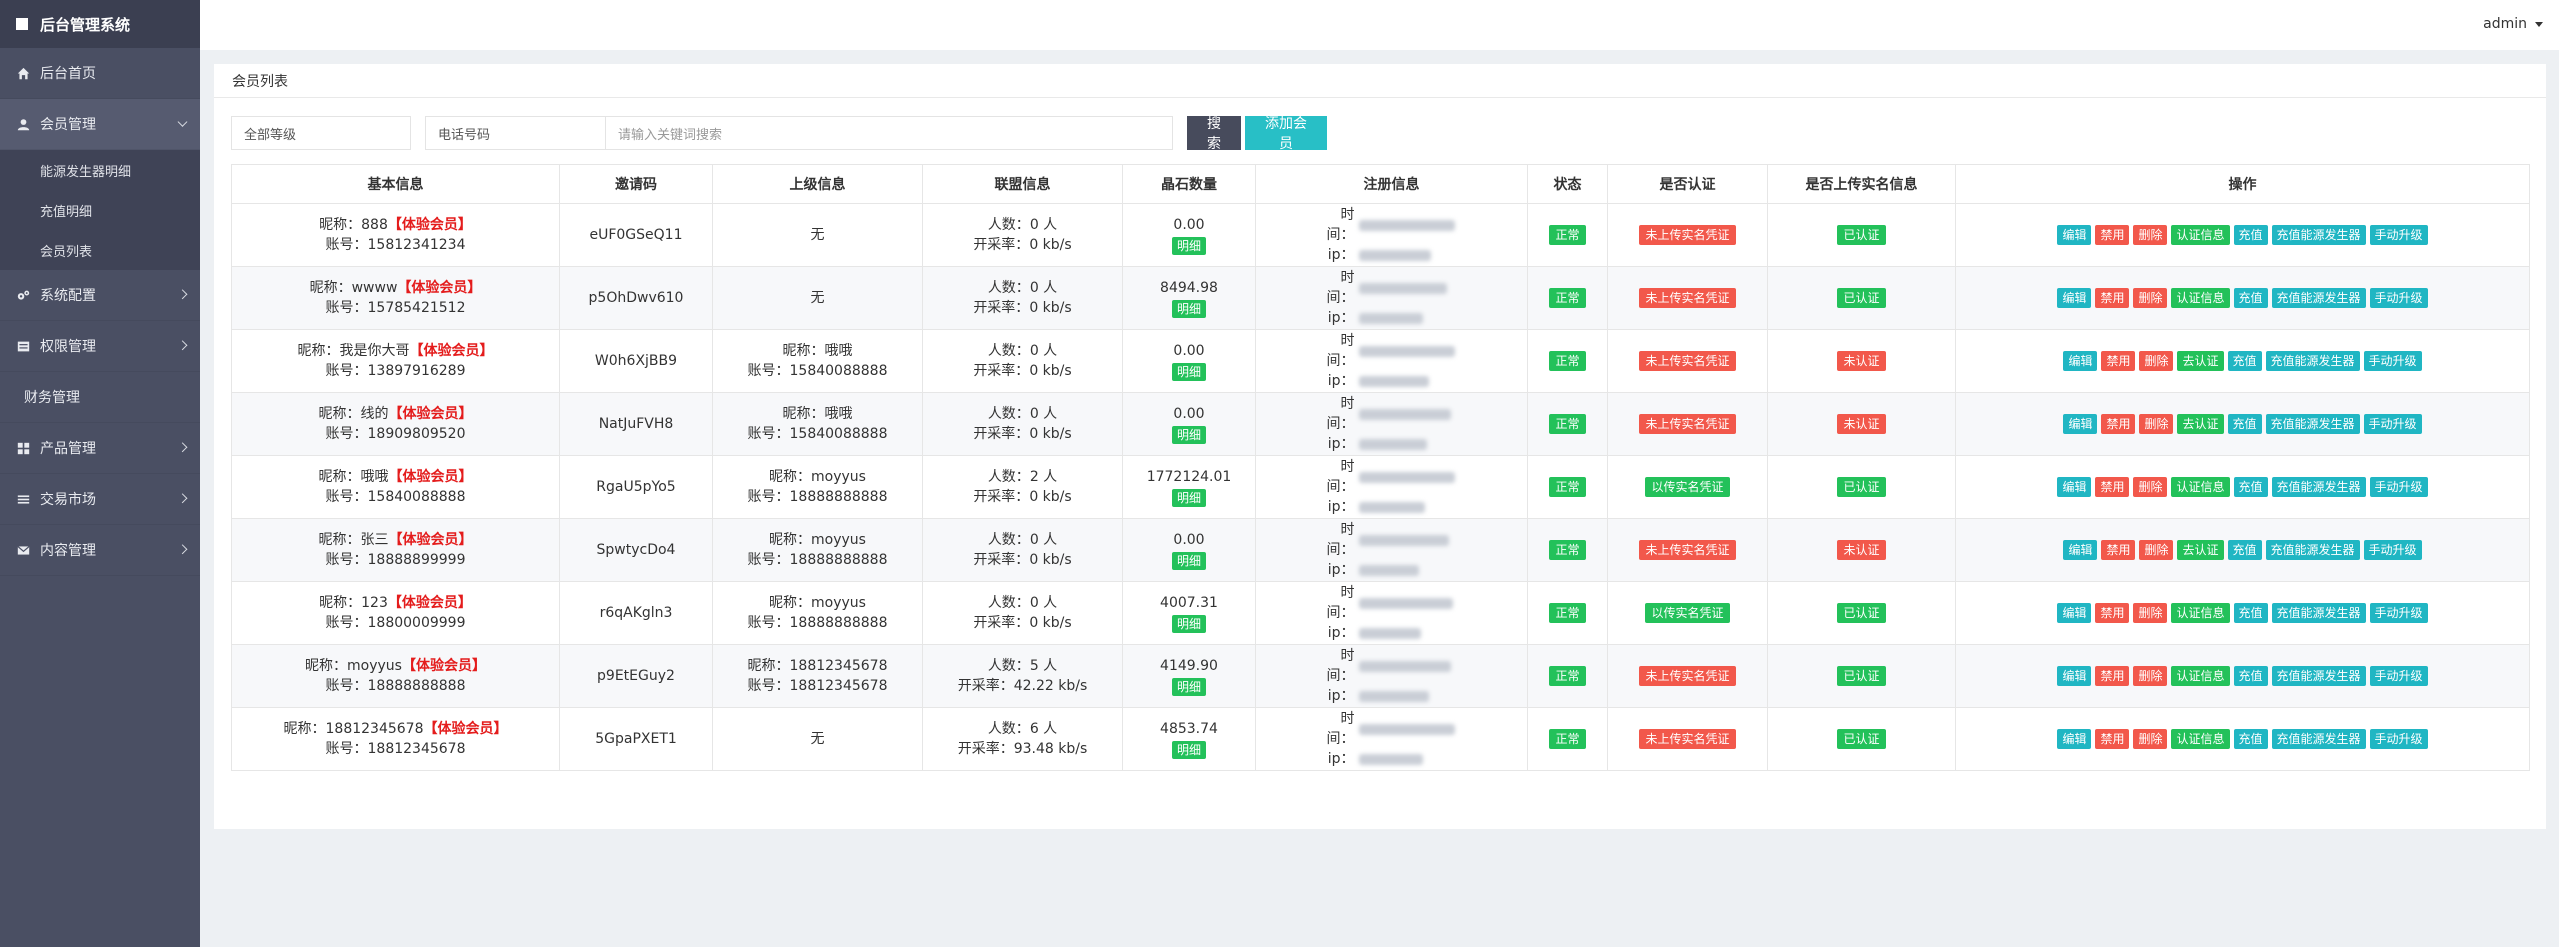 The height and width of the screenshot is (947, 2559). I want to click on sidebar-item-market: 交易市场, so click(100, 499).